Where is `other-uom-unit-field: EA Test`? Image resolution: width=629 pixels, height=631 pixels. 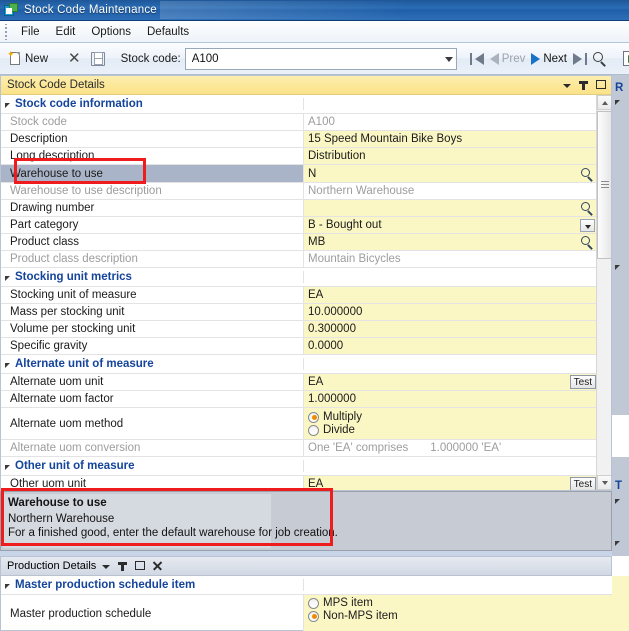
other-uom-unit-field: EA Test is located at coordinates (450, 483).